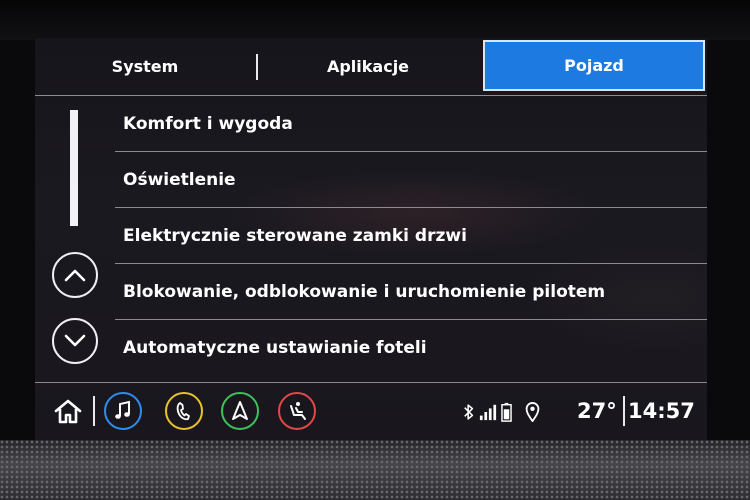  I want to click on clock: 14:57, so click(661, 411).